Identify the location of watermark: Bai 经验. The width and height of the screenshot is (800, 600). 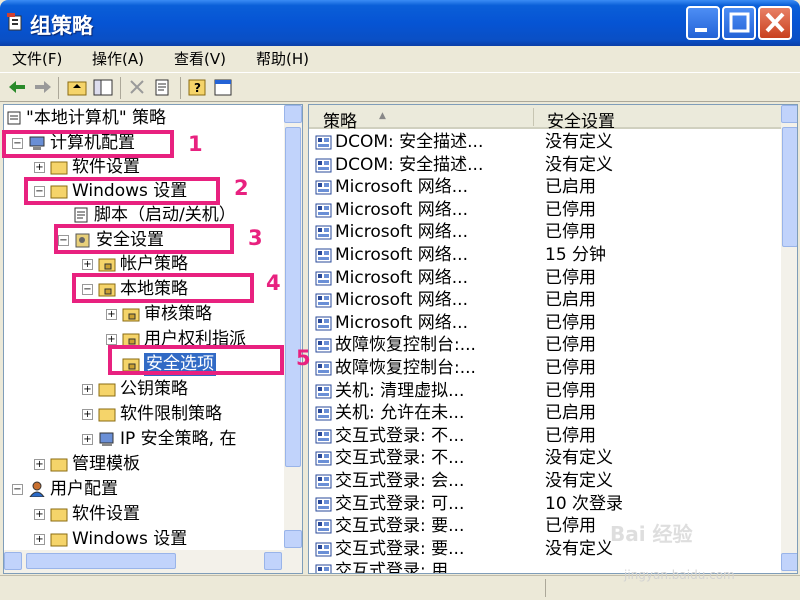
(651, 534).